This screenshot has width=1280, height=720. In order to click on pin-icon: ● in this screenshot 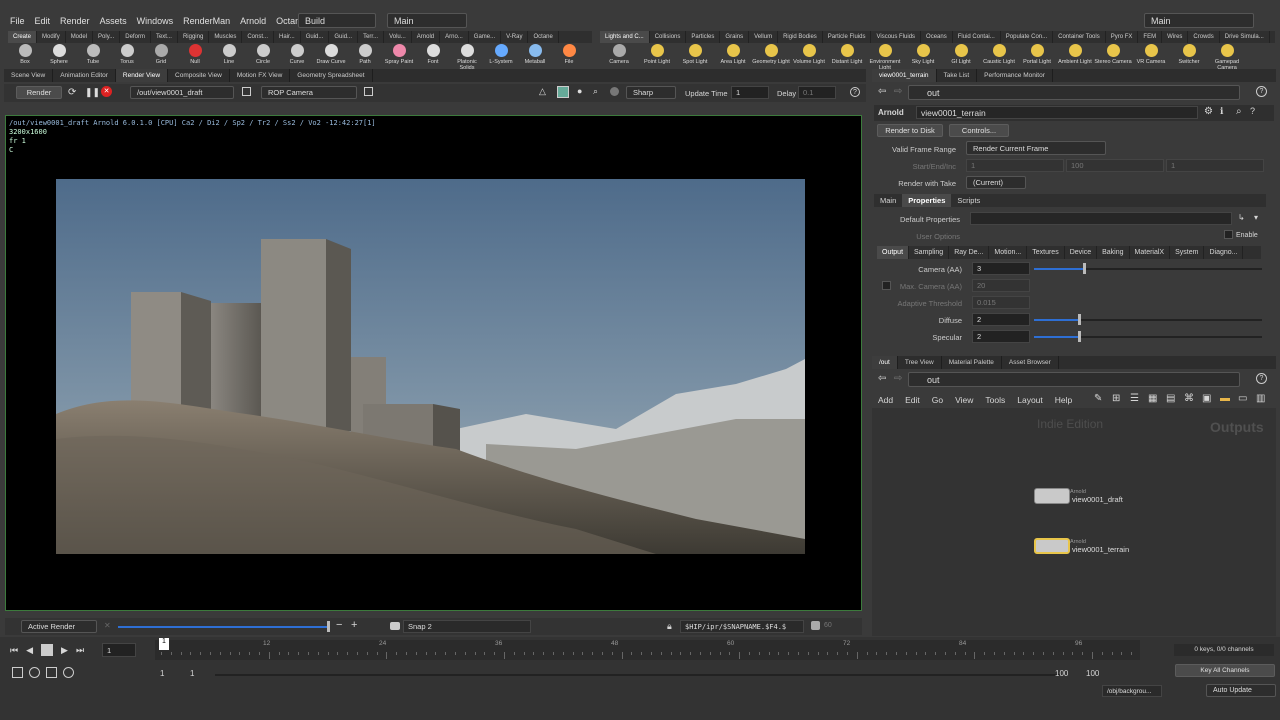, I will do `click(579, 91)`.